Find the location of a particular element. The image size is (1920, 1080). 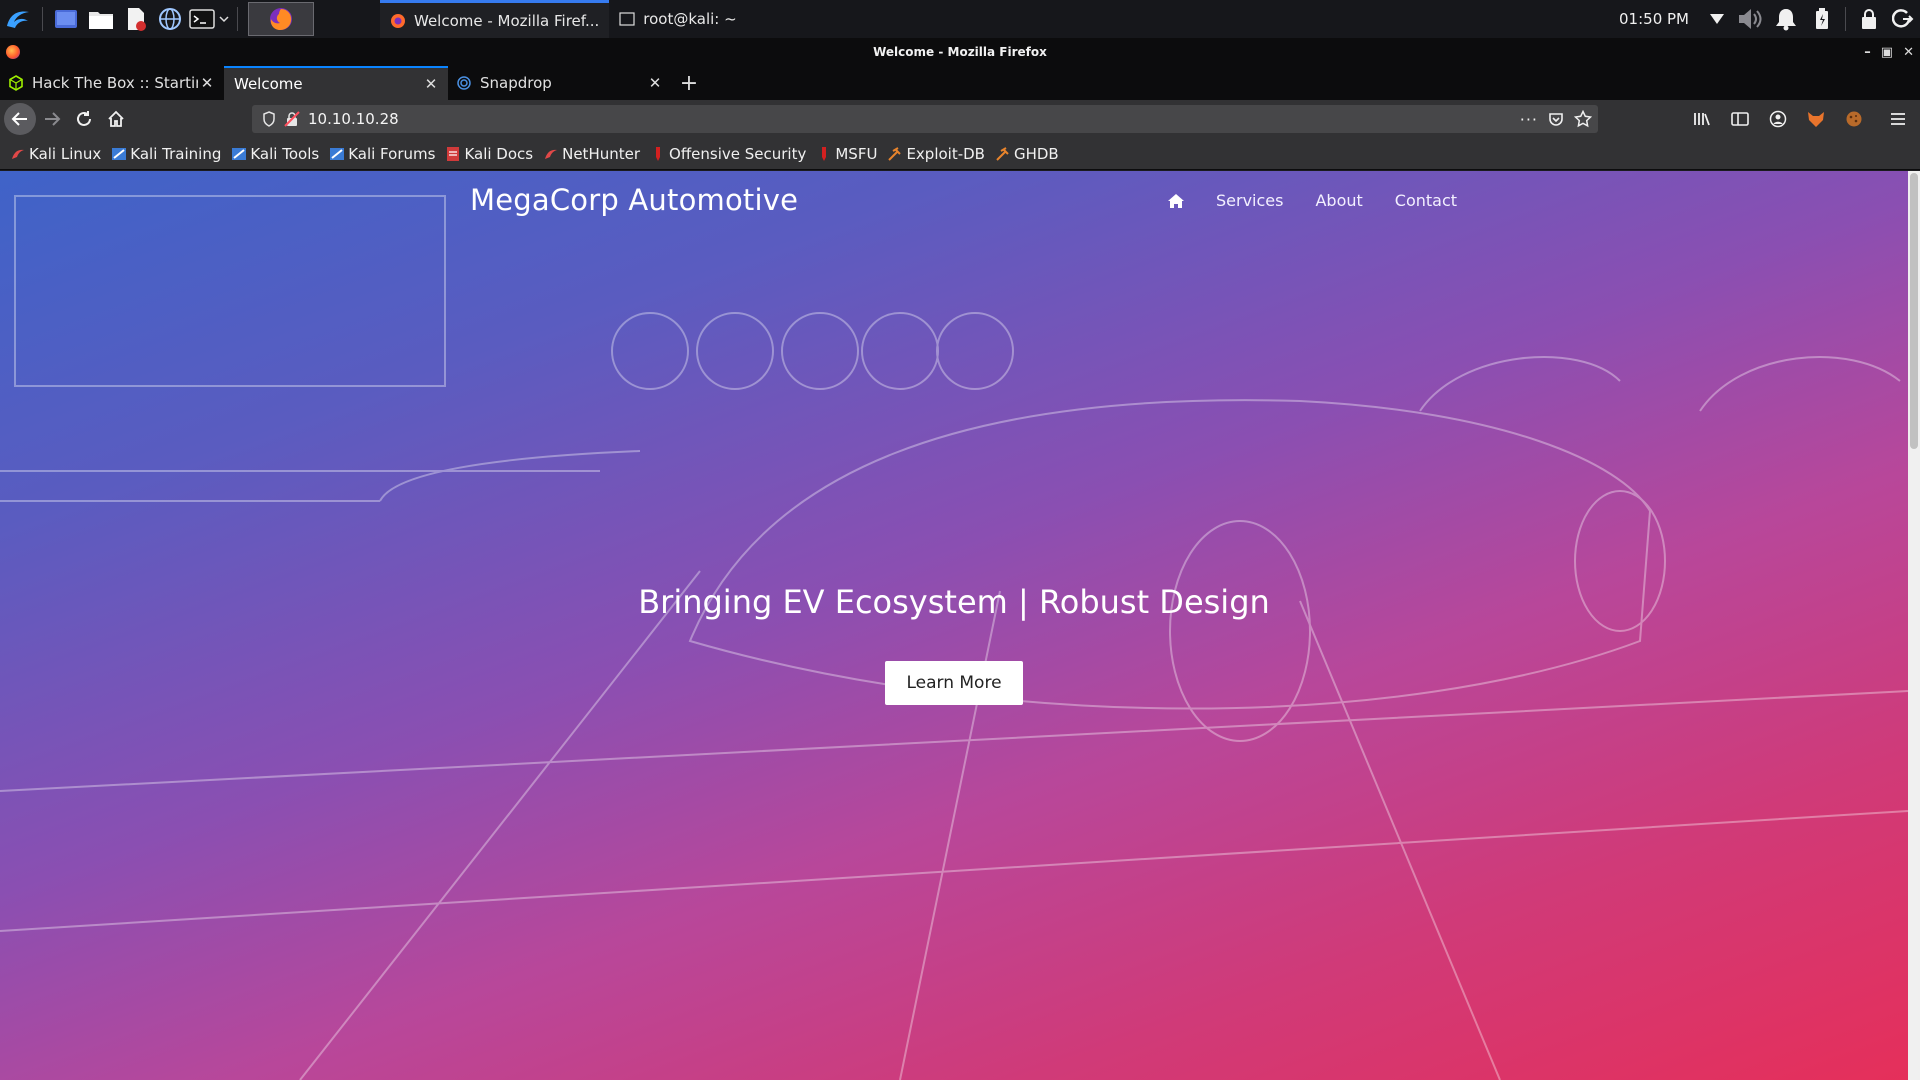

text-editor-icon is located at coordinates (136, 19).